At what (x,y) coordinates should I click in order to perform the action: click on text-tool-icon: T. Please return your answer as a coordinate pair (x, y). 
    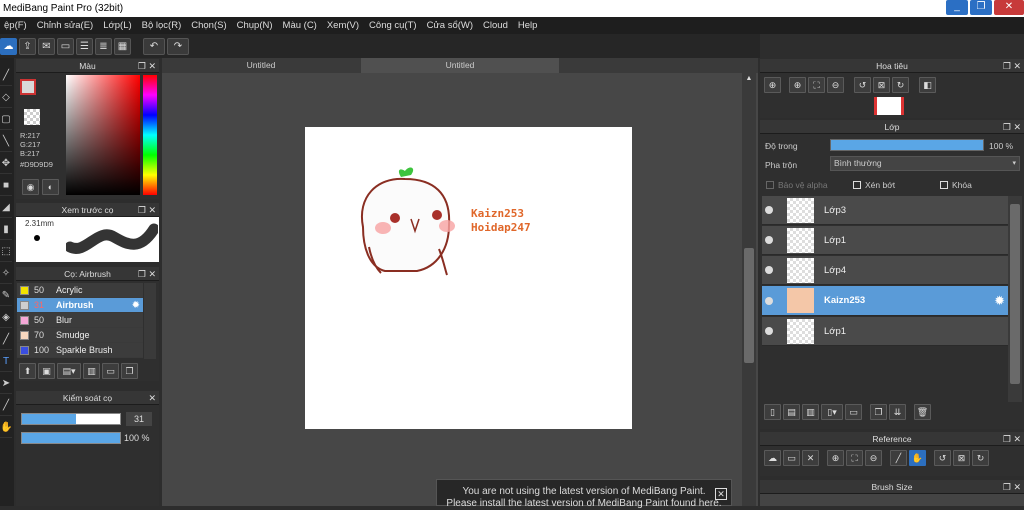
    Looking at the image, I should click on (6, 362).